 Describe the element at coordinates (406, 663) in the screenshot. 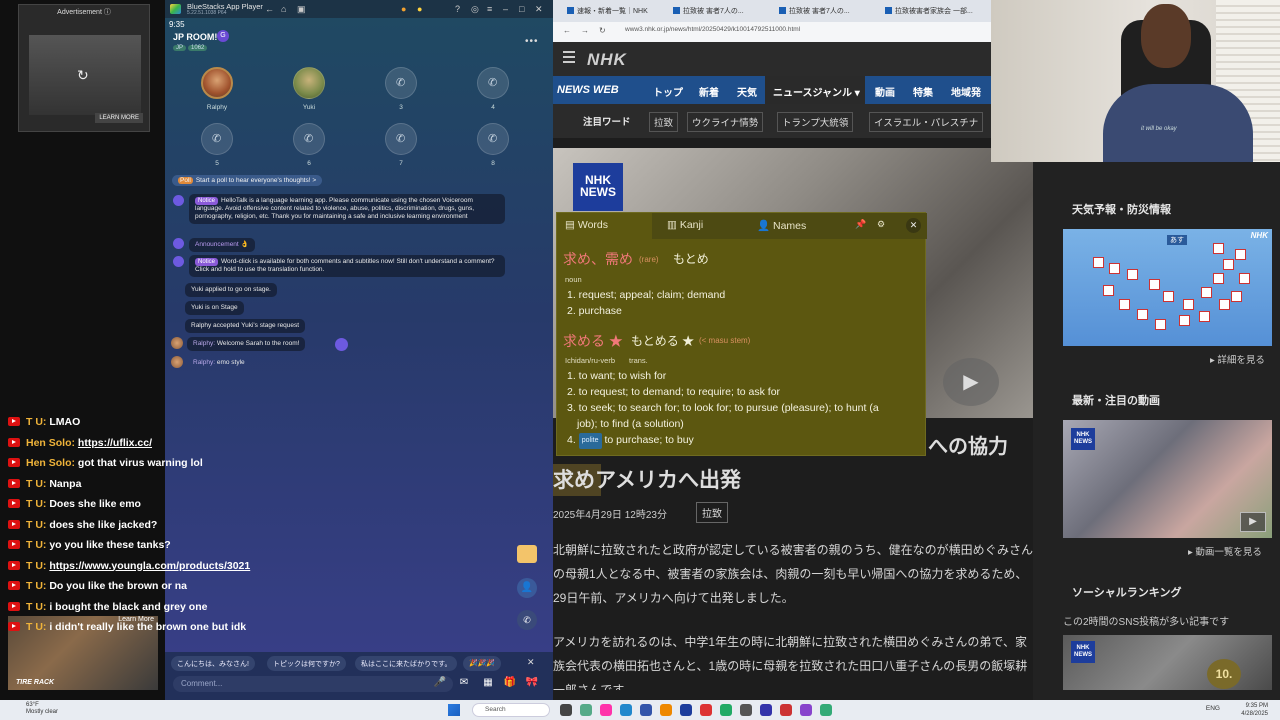

I see `quick-phrase-button: 私はここに来たばかりです。` at that location.